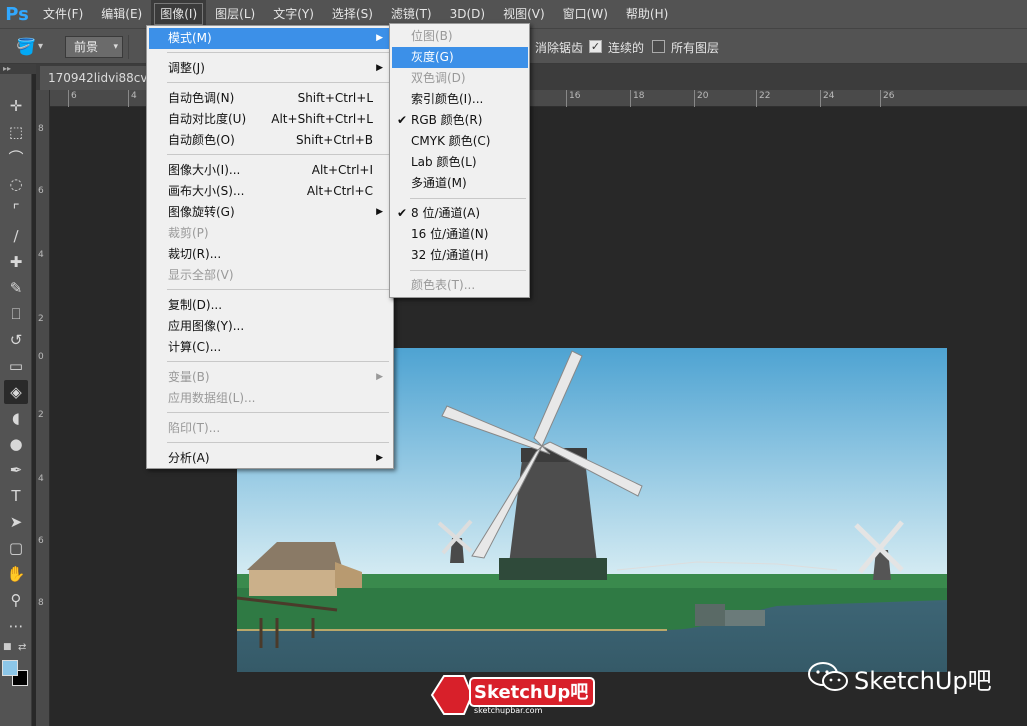 The height and width of the screenshot is (726, 1027). I want to click on vertical-ruler: 8 6 4 2 0 2 4 6 8, so click(43, 408).